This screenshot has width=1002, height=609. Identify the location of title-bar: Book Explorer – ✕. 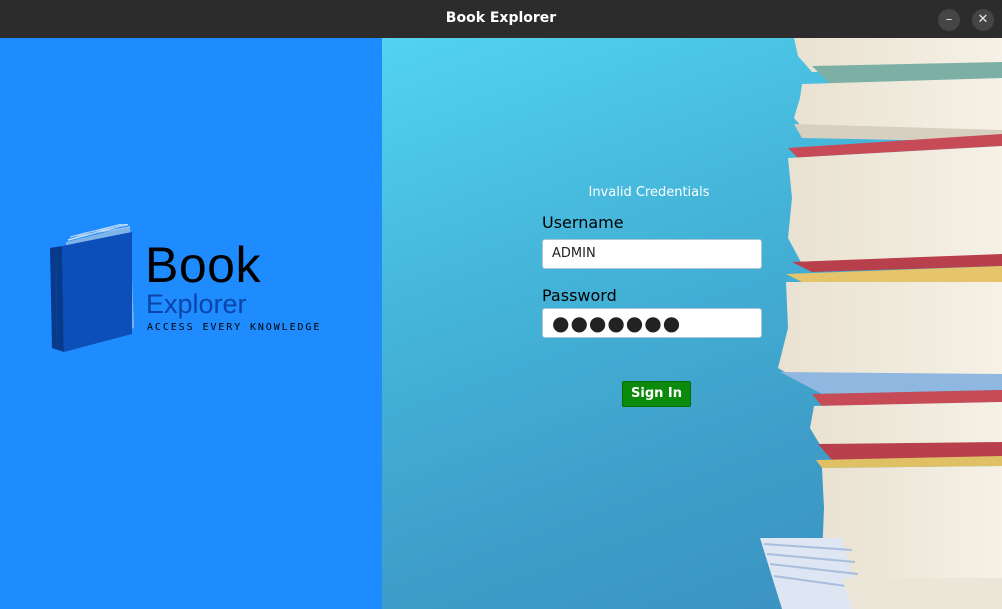
(501, 19).